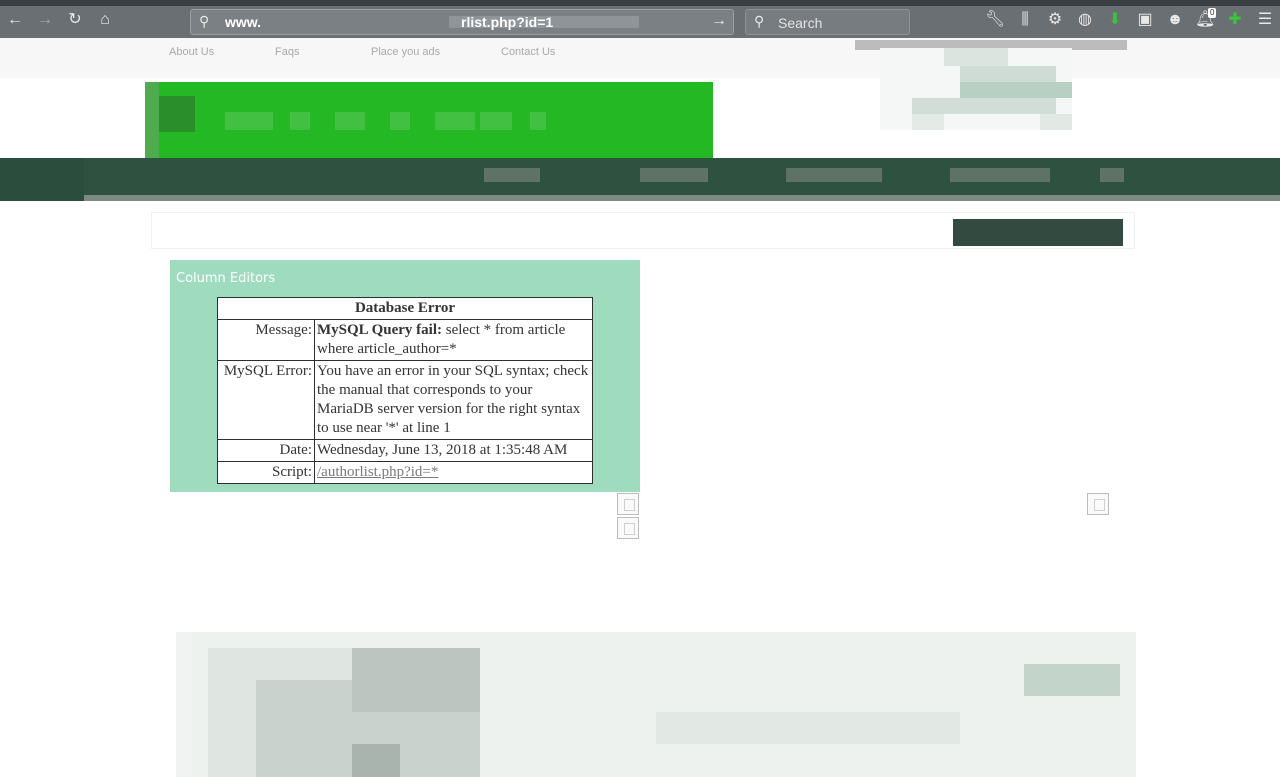 Image resolution: width=1280 pixels, height=777 pixels. I want to click on table-row: Database Error, so click(405, 308).